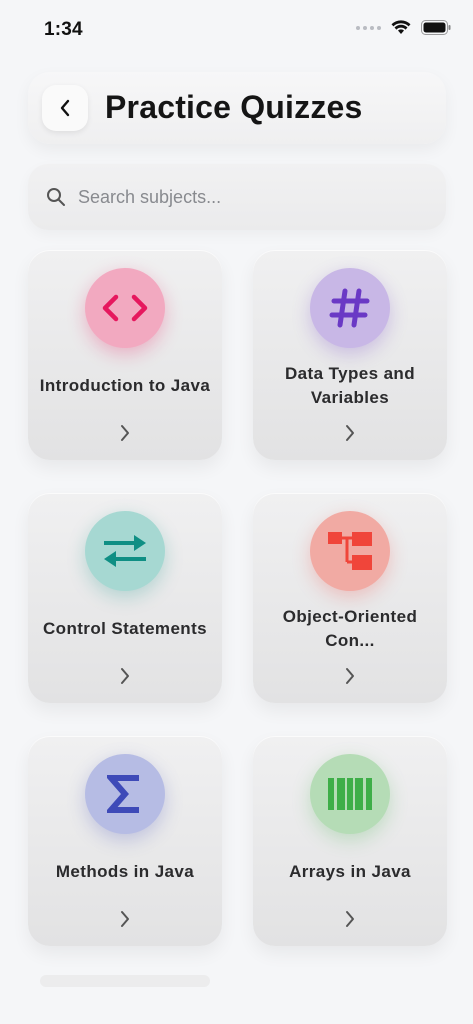  I want to click on status-bar: 1:34, so click(236, 30).